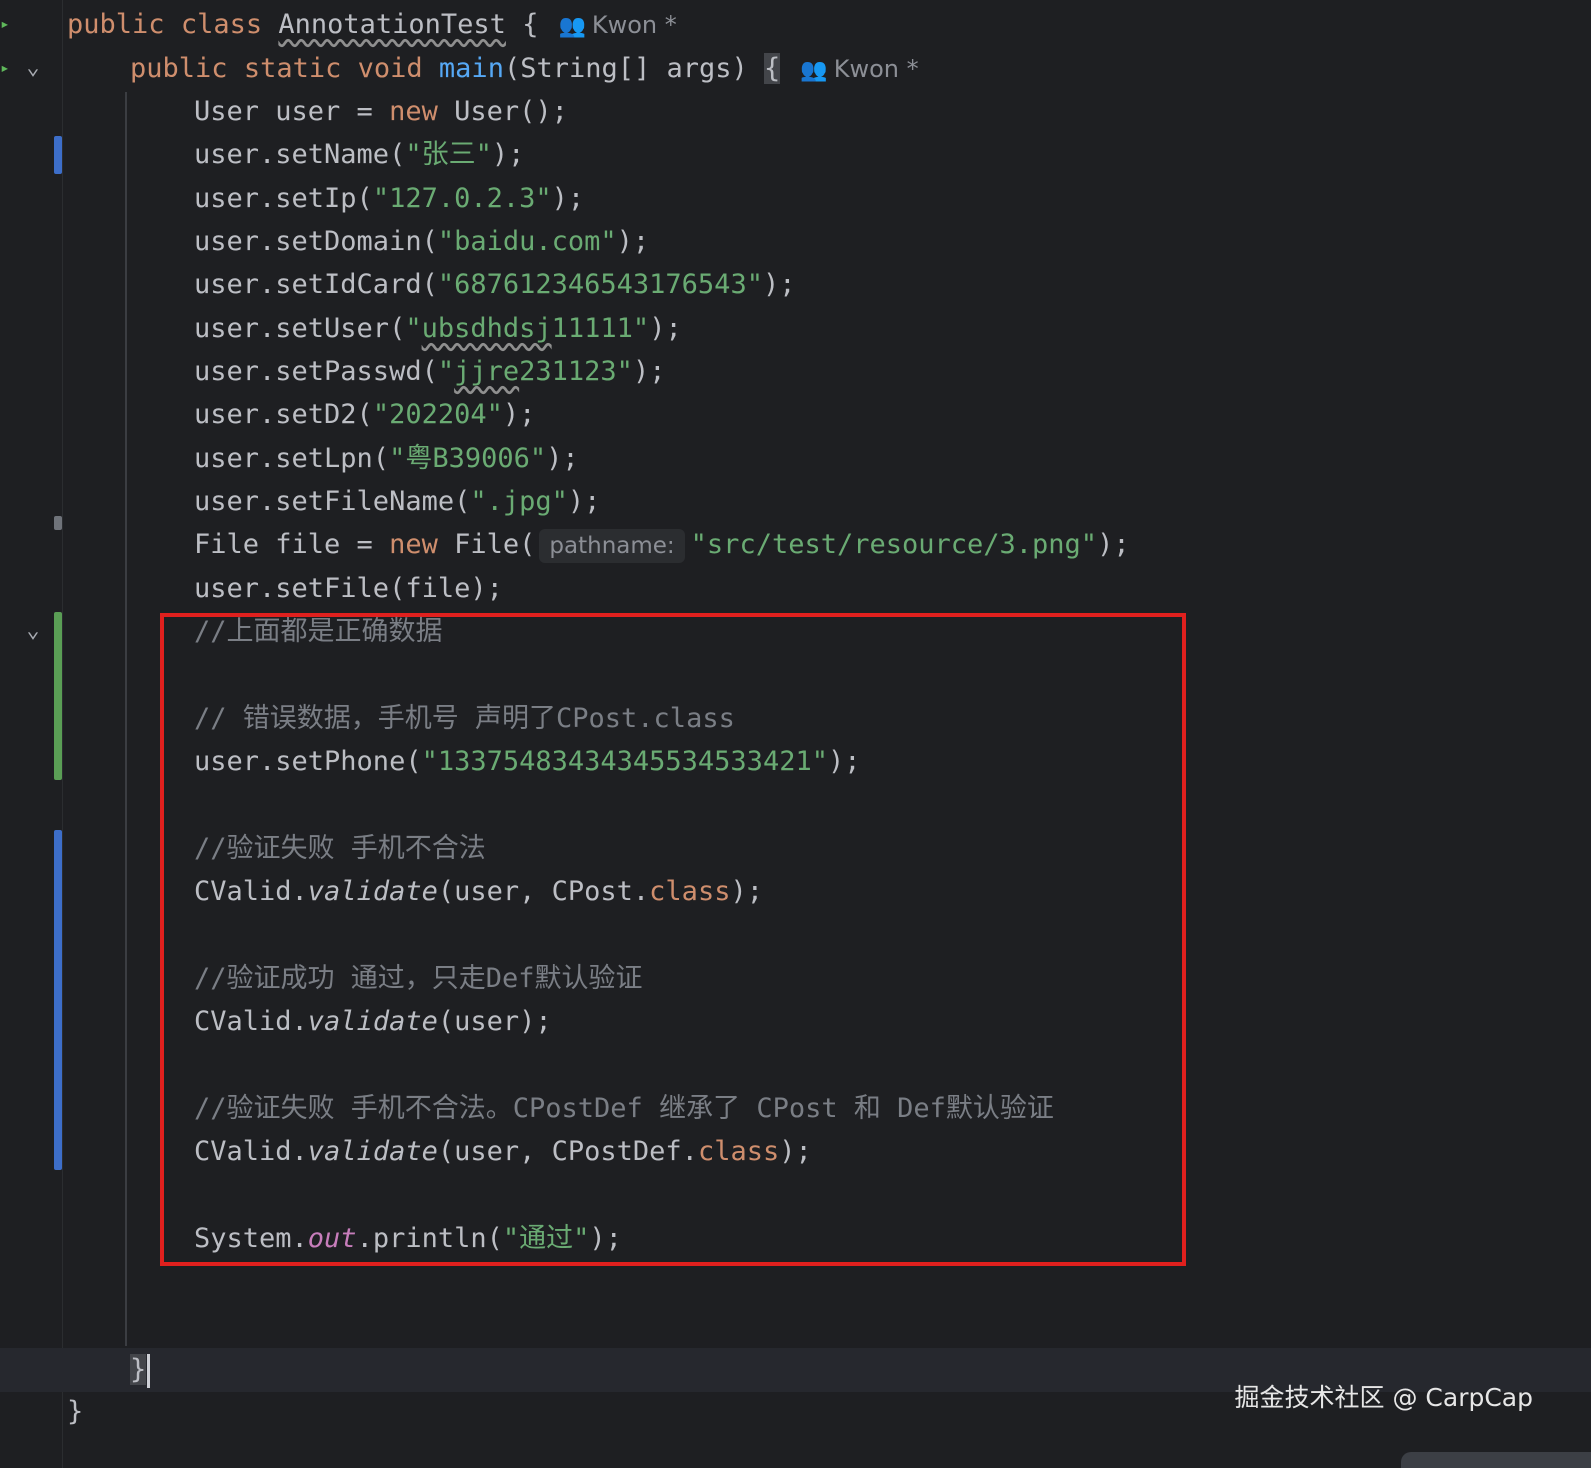 This screenshot has width=1591, height=1468. What do you see at coordinates (274, 849) in the screenshot?
I see `code-comment: //验证失败 手机不合法` at bounding box center [274, 849].